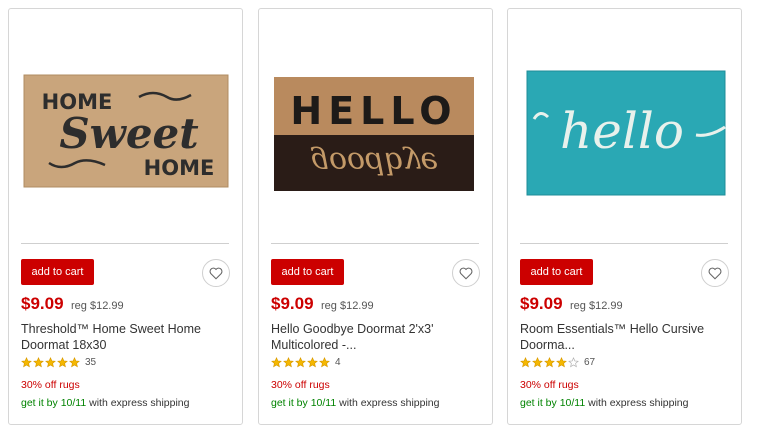  What do you see at coordinates (91, 362) in the screenshot?
I see `review-count: 35` at bounding box center [91, 362].